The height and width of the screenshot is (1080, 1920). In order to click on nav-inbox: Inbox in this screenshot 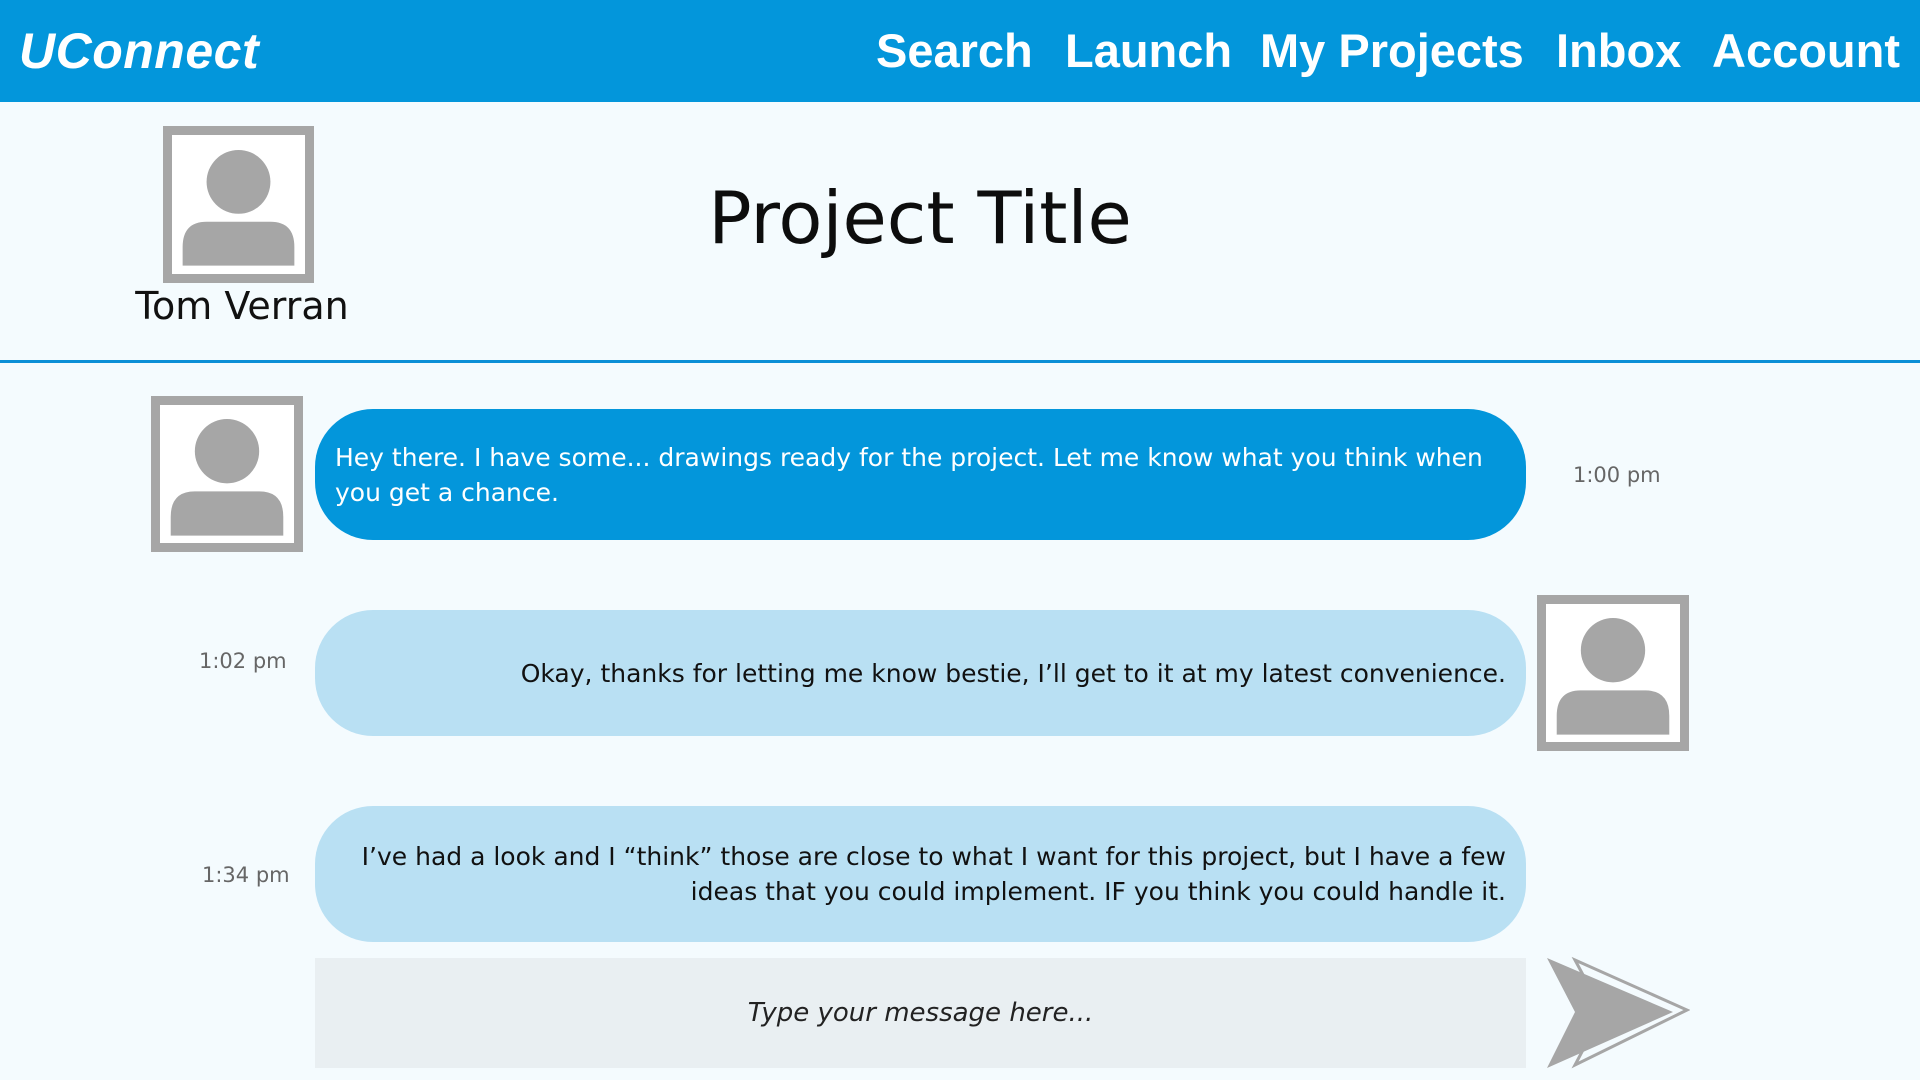, I will do `click(1618, 51)`.